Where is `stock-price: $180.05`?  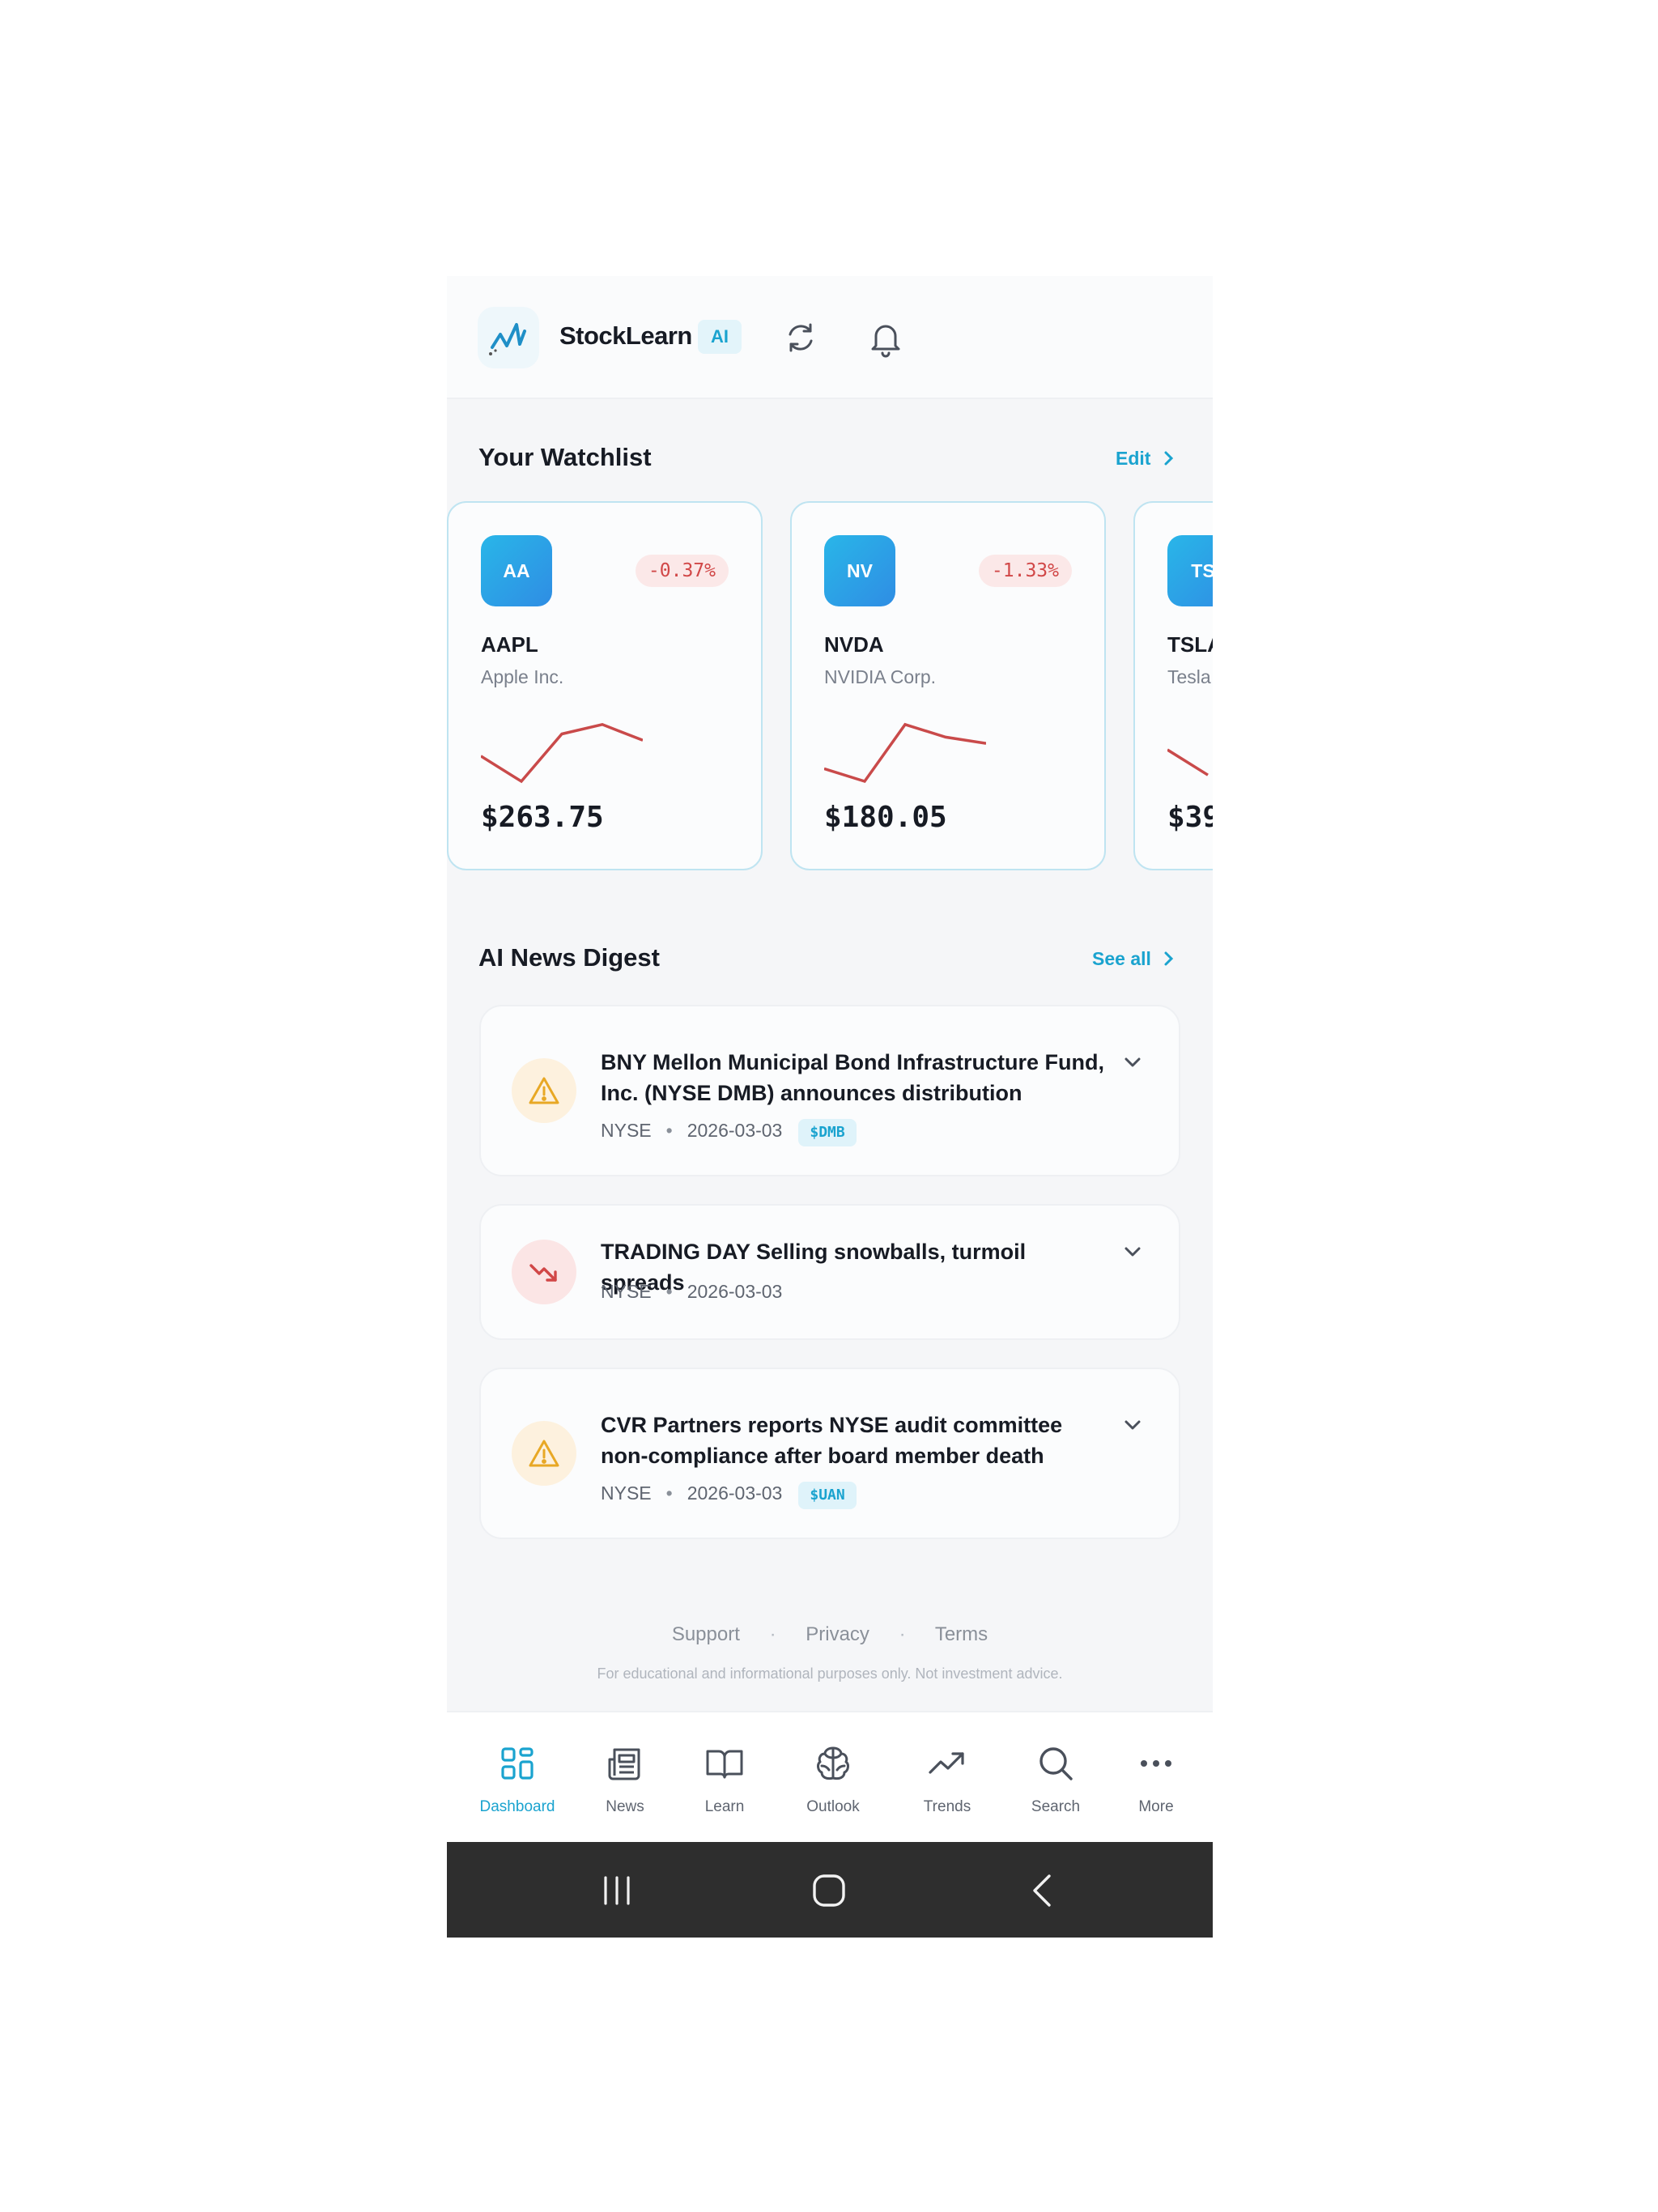 stock-price: $180.05 is located at coordinates (885, 818).